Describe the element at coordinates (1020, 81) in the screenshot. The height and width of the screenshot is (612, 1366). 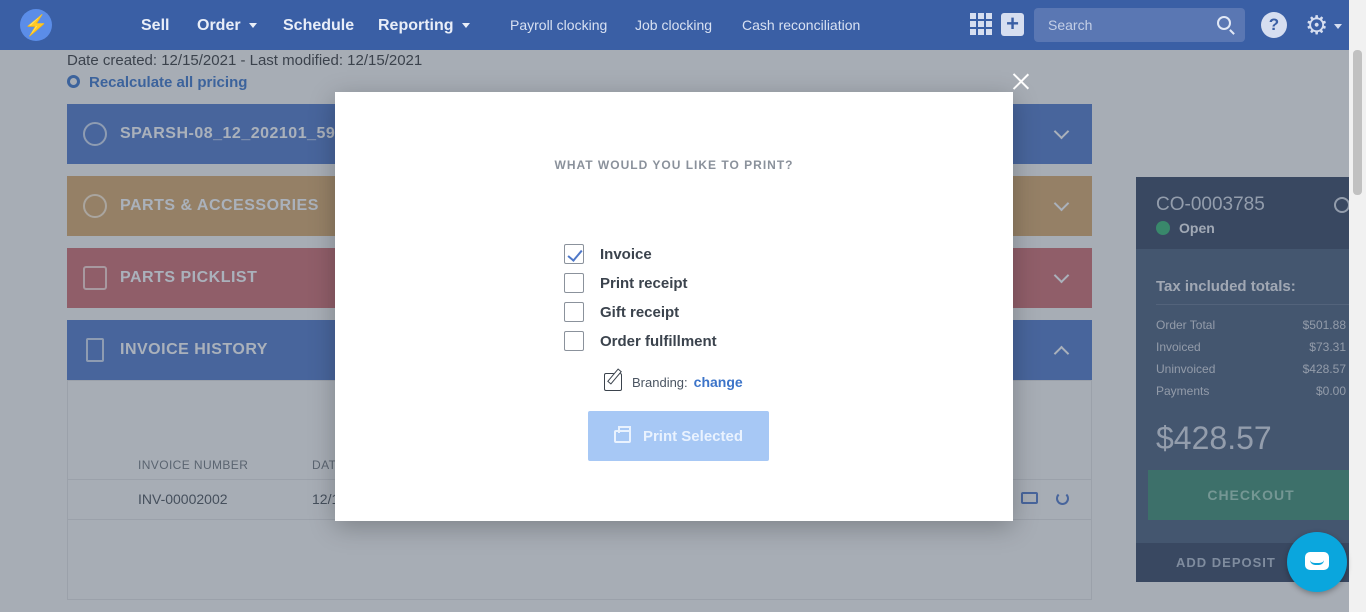
I see `close-icon` at that location.